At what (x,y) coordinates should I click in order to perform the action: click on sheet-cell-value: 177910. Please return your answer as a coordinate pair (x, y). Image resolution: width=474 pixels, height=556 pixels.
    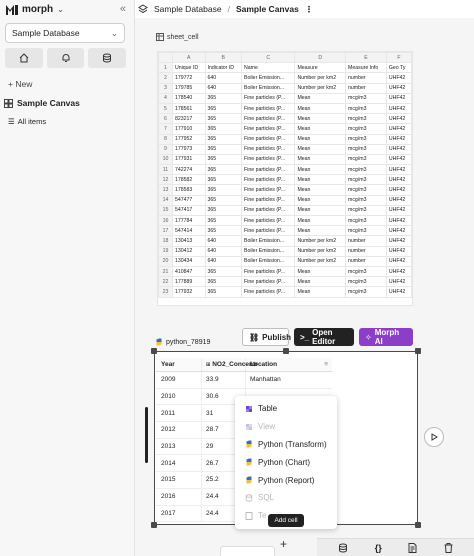
    Looking at the image, I should click on (189, 129).